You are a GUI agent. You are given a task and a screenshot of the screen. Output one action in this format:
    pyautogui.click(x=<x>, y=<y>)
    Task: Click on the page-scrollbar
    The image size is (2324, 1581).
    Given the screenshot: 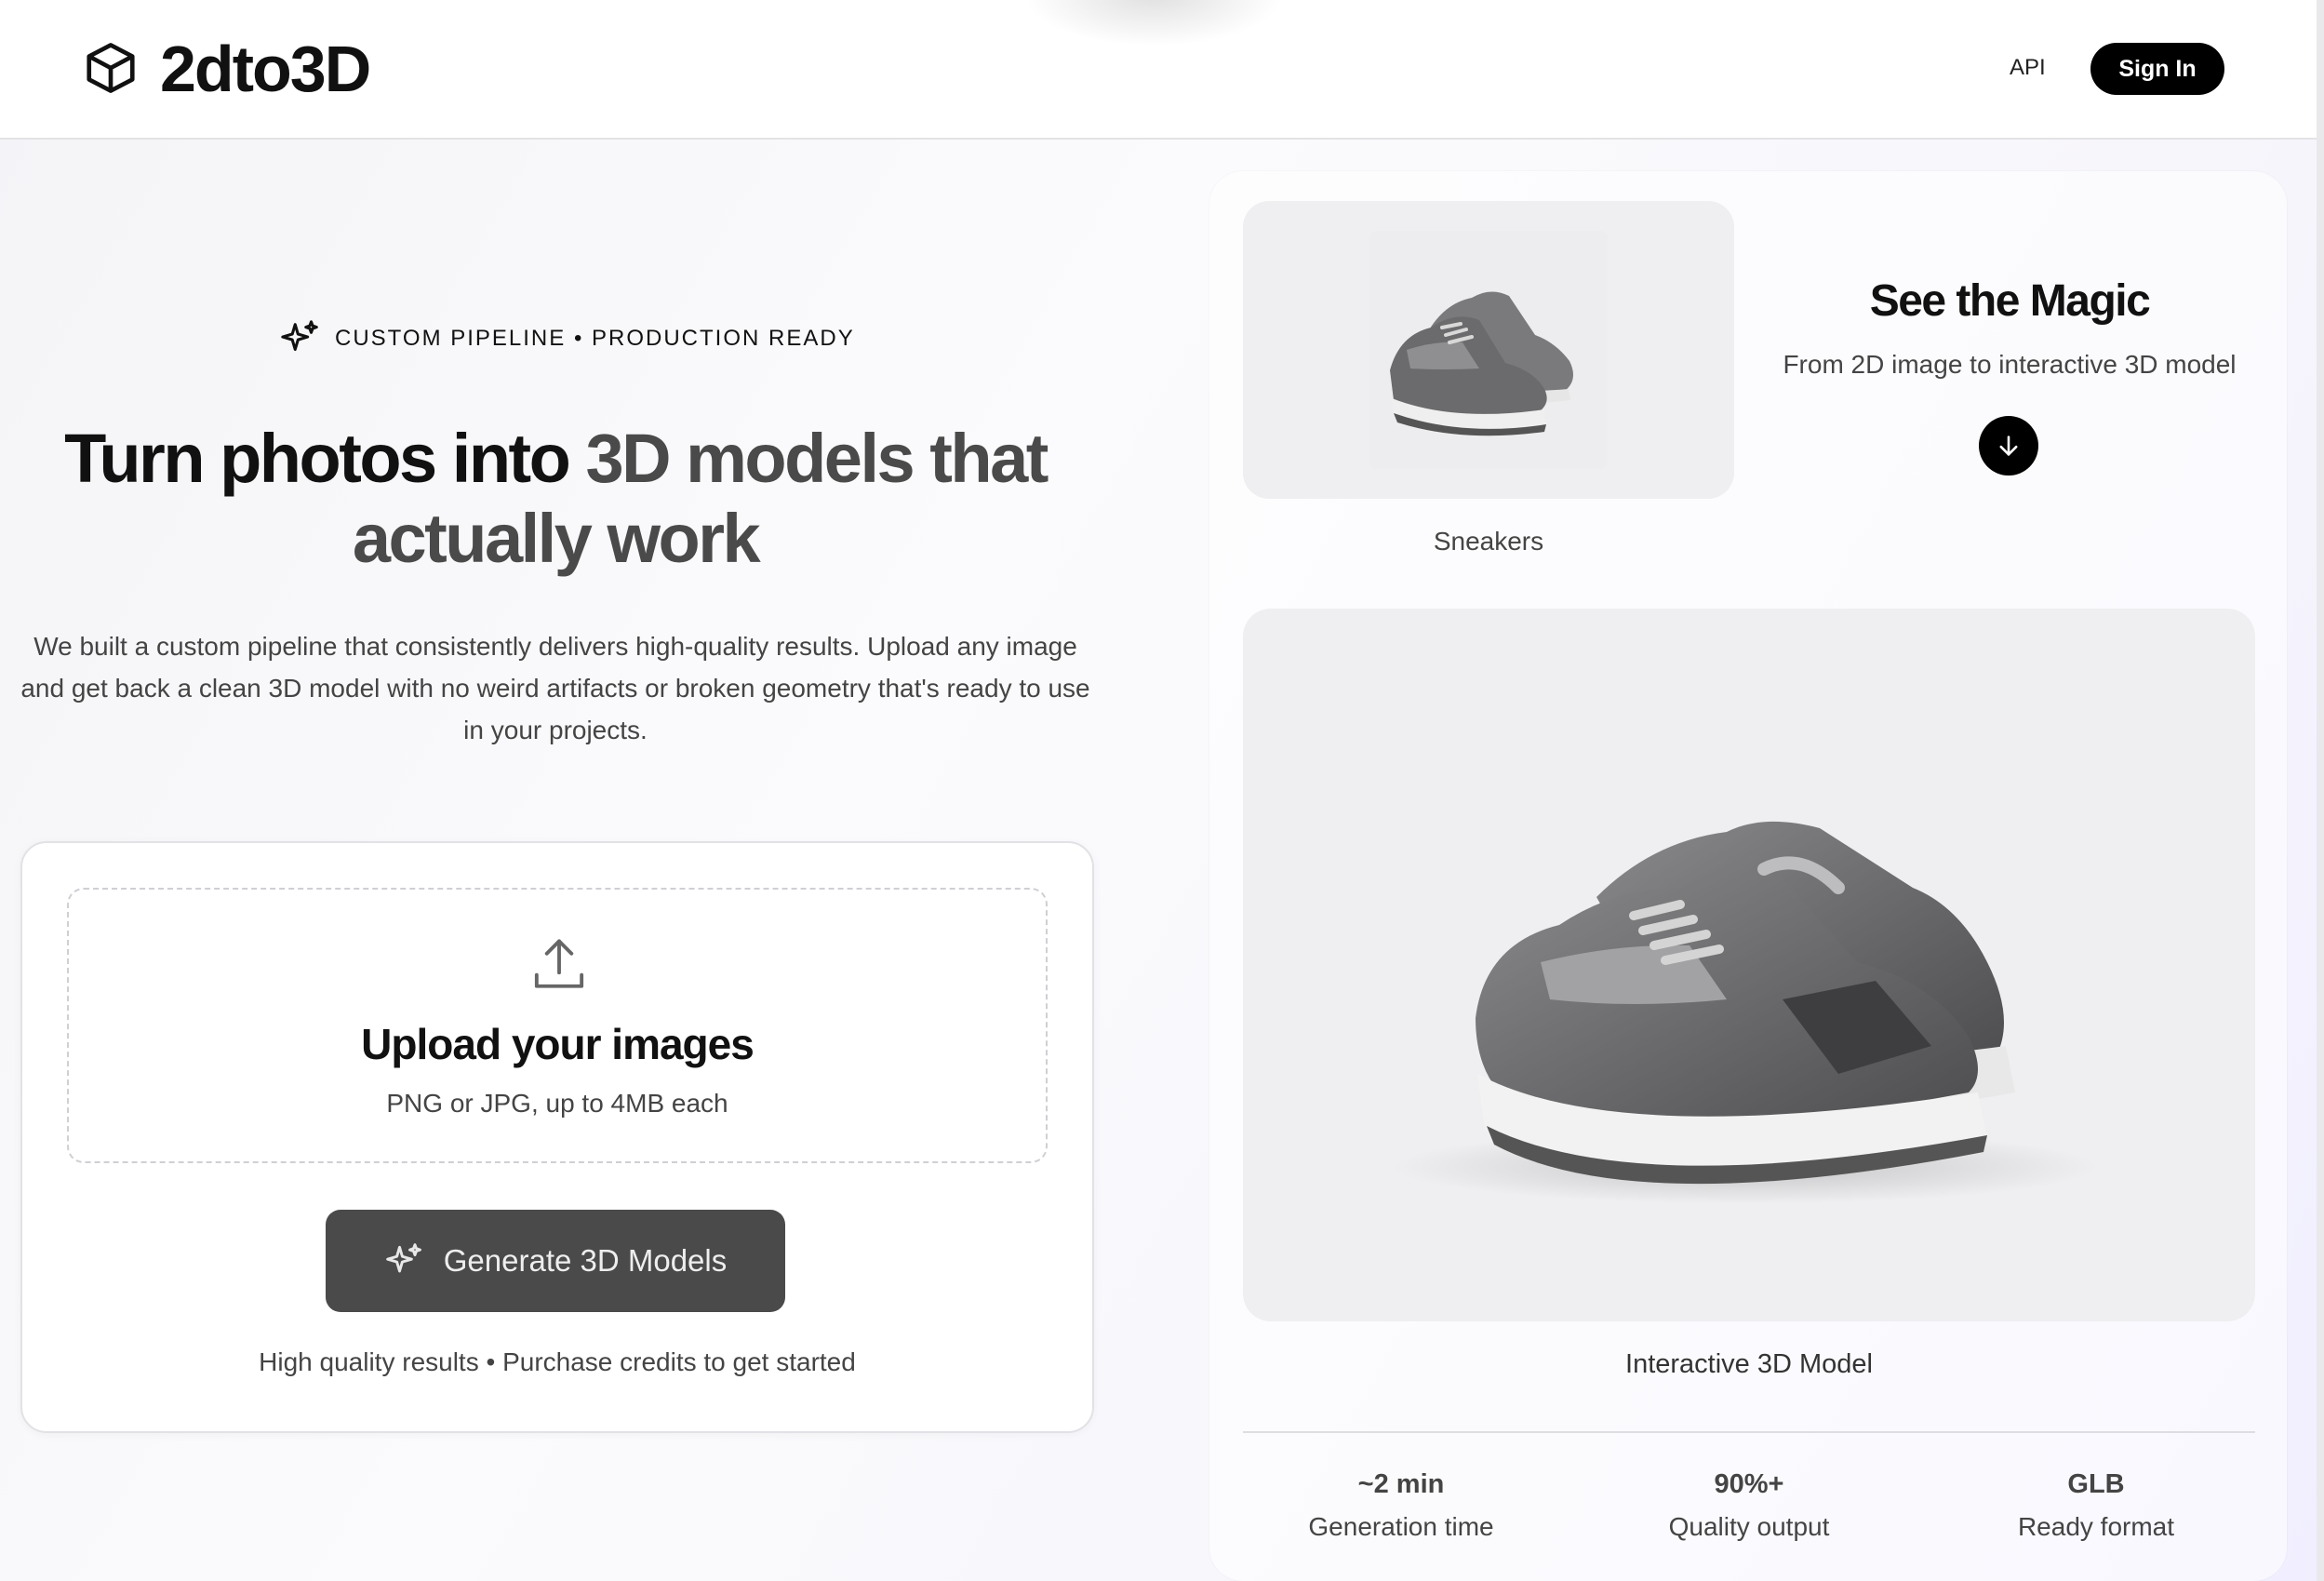 What is the action you would take?
    pyautogui.click(x=2320, y=790)
    